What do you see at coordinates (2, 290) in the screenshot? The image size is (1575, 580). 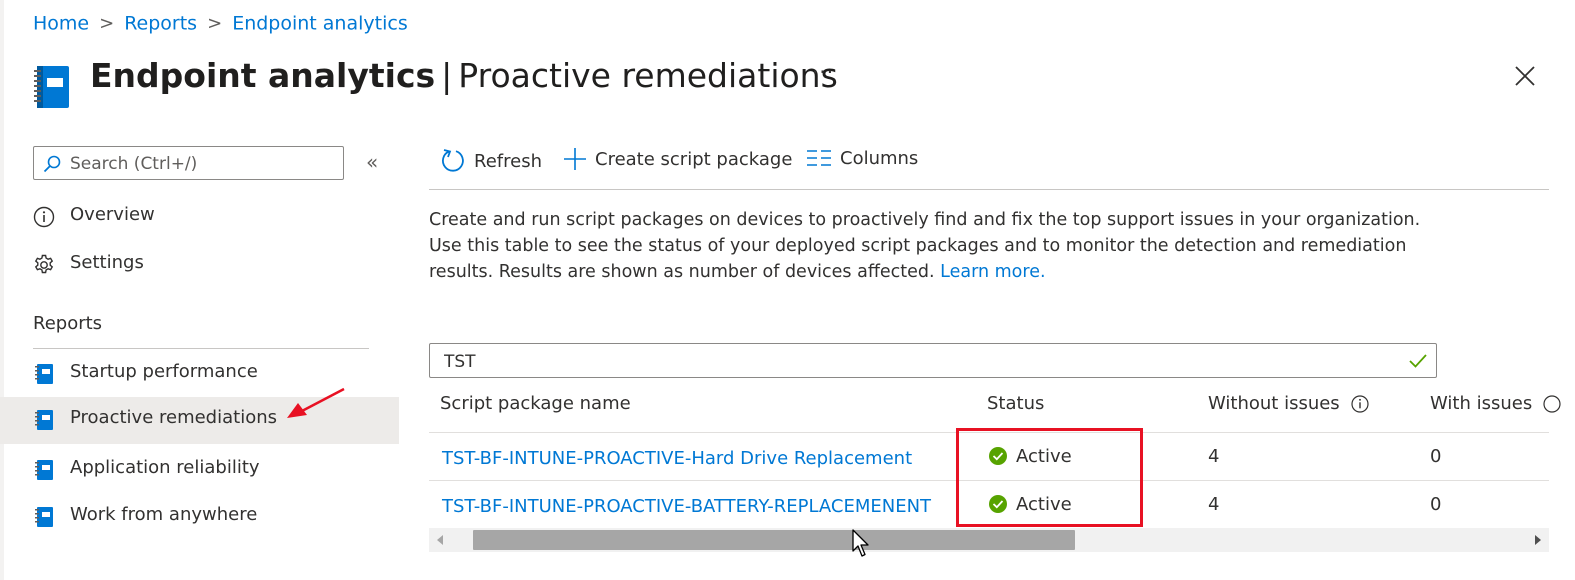 I see `left-edge-strip` at bounding box center [2, 290].